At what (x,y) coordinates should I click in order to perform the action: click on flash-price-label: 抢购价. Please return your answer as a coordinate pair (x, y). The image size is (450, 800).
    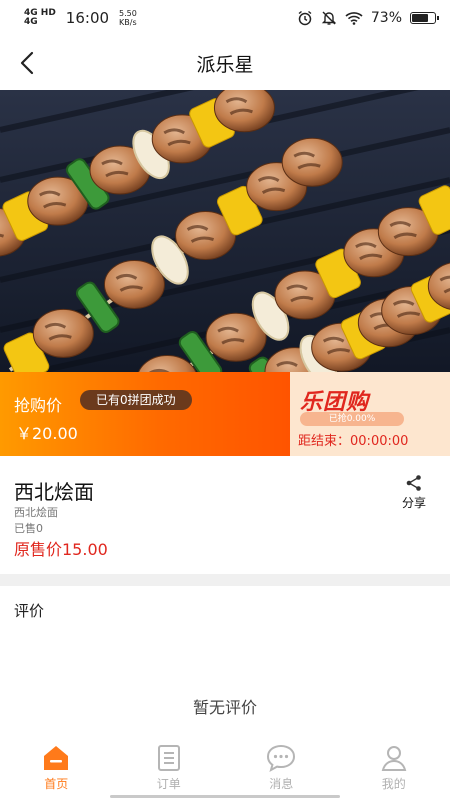
    Looking at the image, I should click on (38, 405).